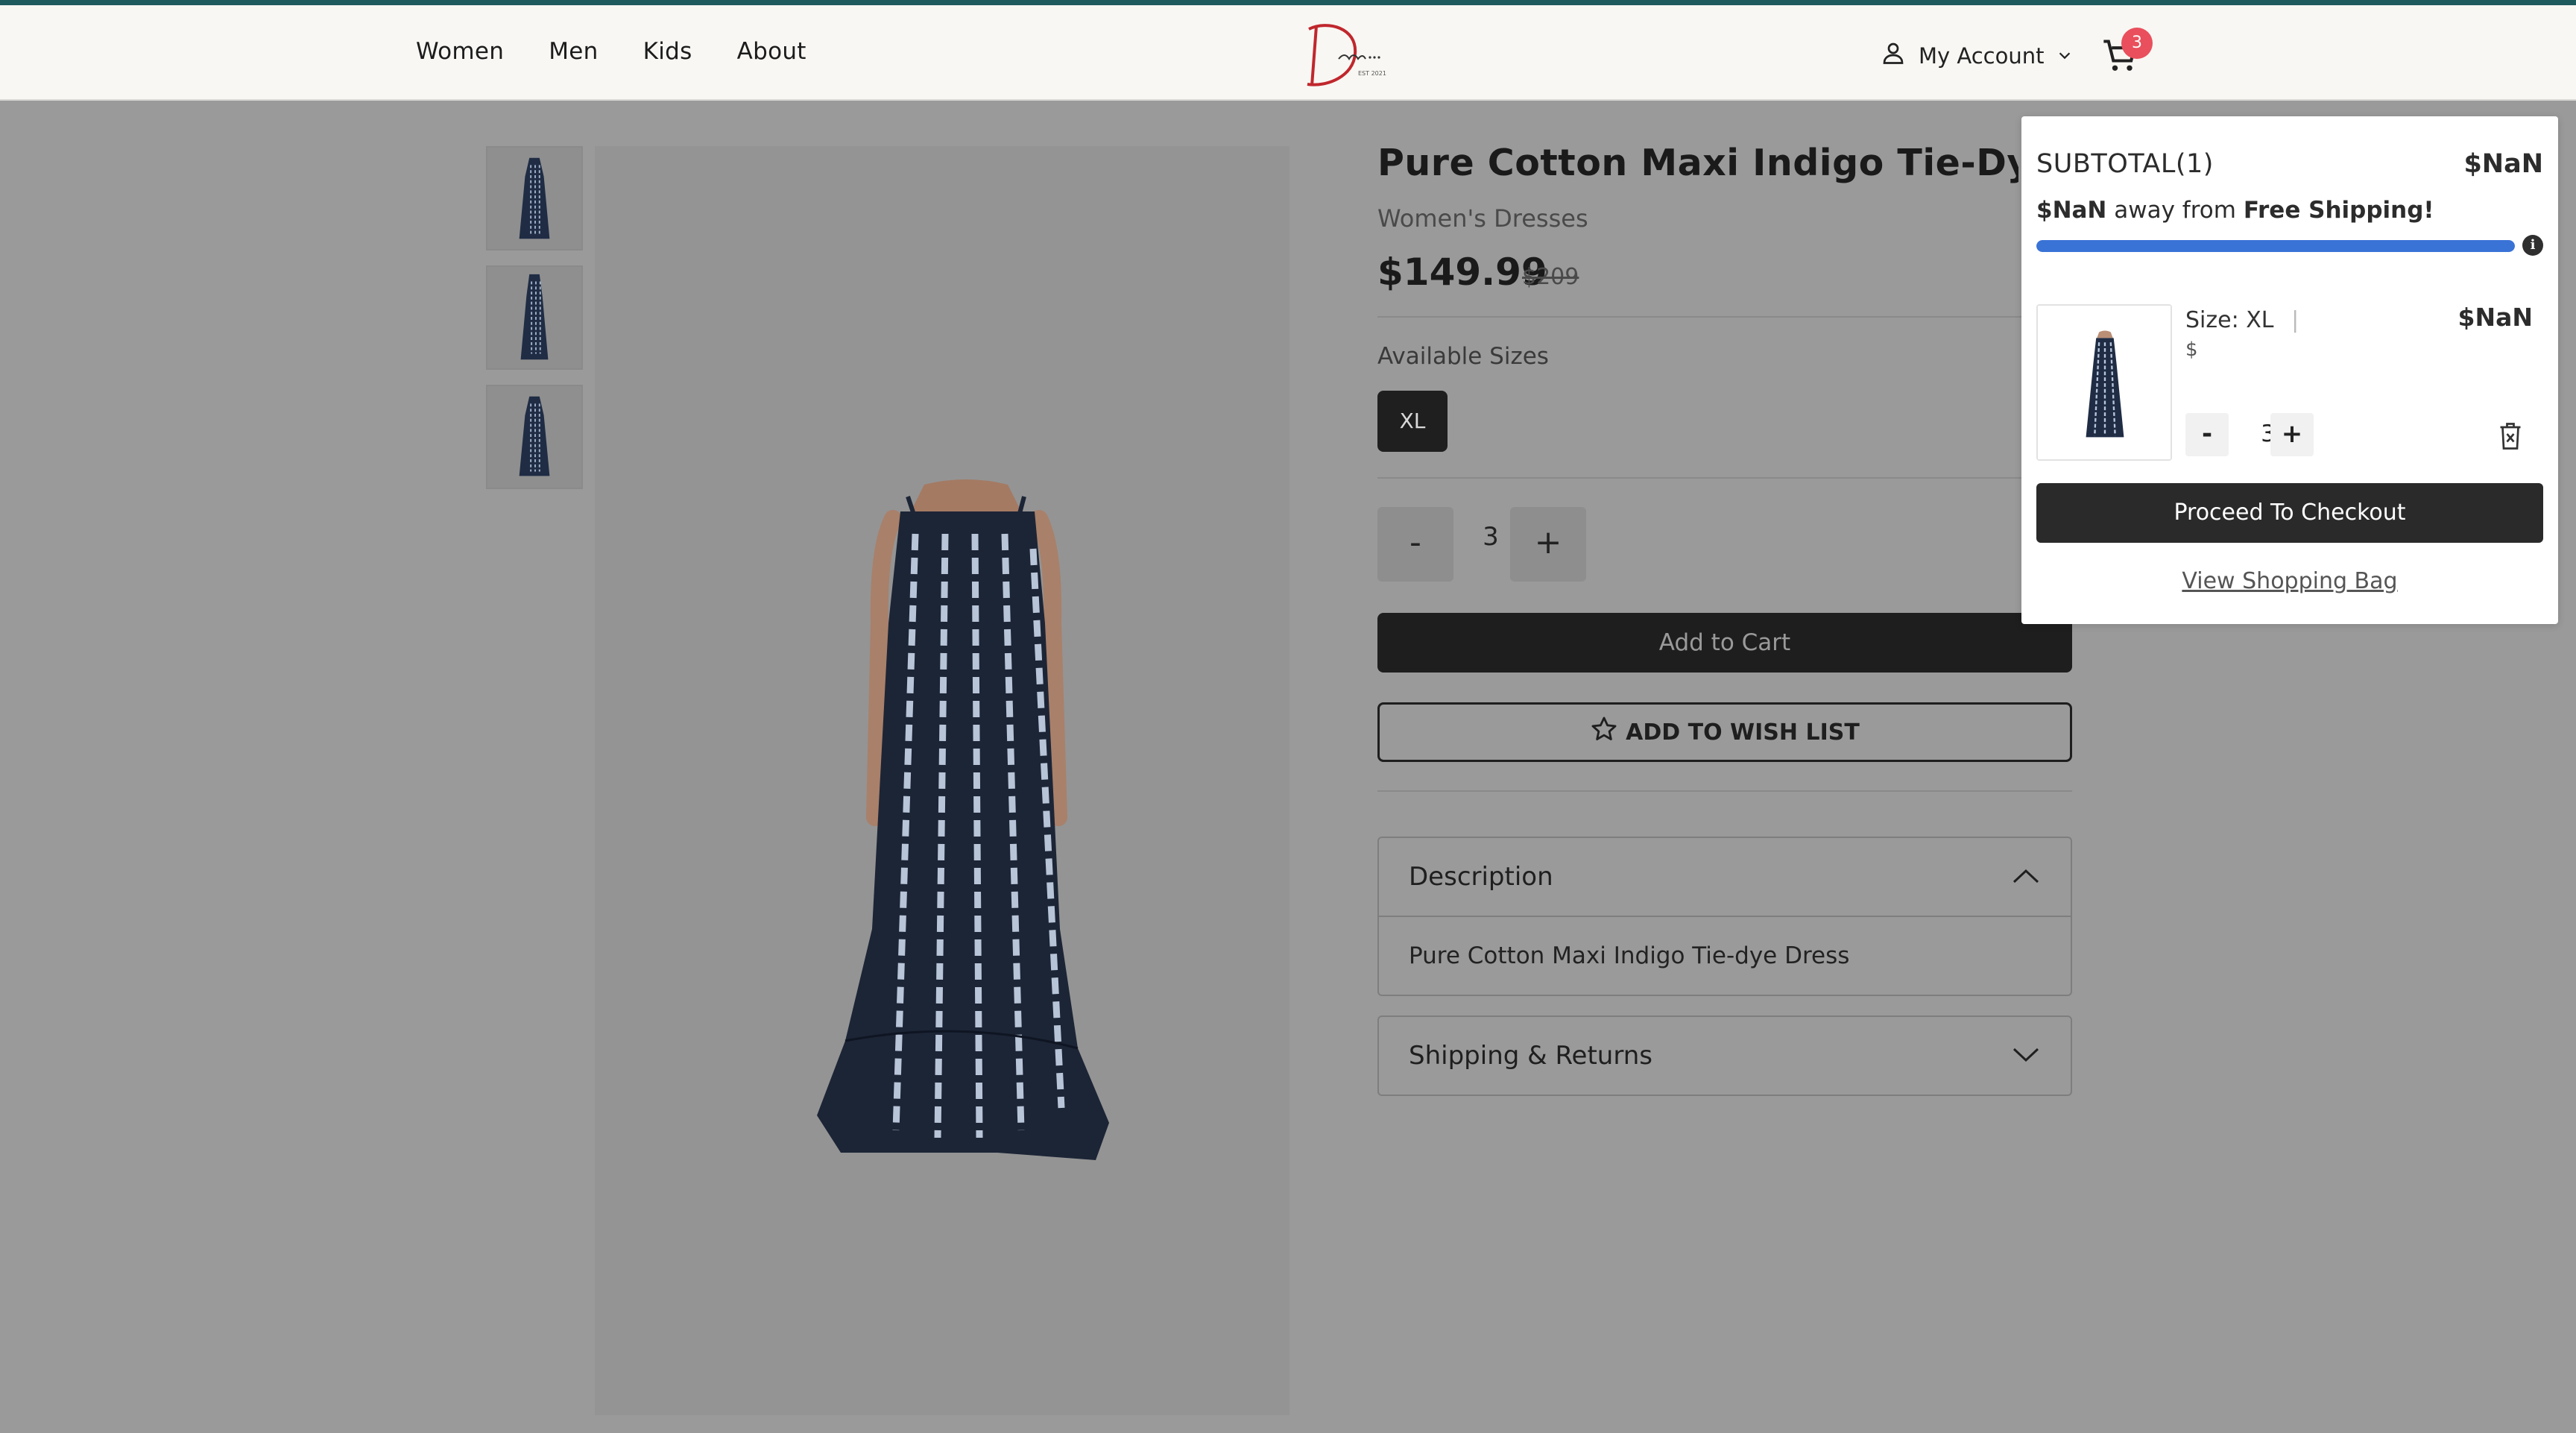 This screenshot has height=1433, width=2576. What do you see at coordinates (1288, 2) in the screenshot?
I see `top-accent-line` at bounding box center [1288, 2].